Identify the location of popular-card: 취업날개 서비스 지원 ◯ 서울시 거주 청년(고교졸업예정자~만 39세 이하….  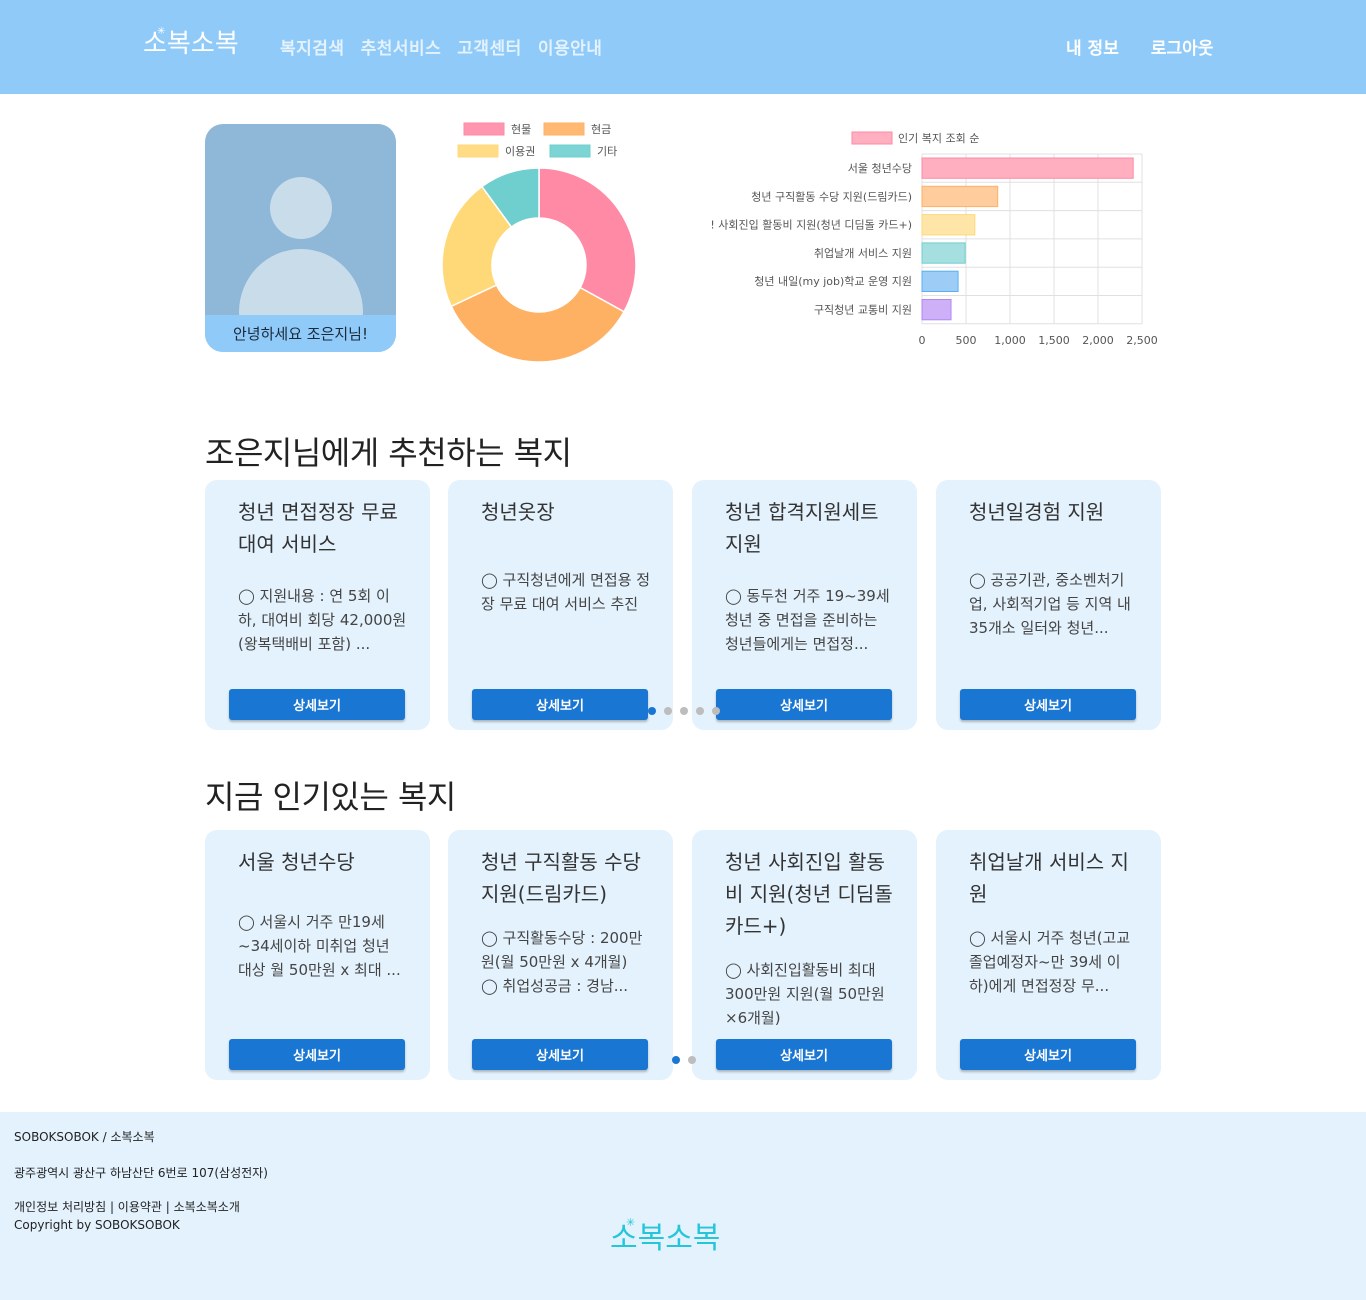
(1048, 955).